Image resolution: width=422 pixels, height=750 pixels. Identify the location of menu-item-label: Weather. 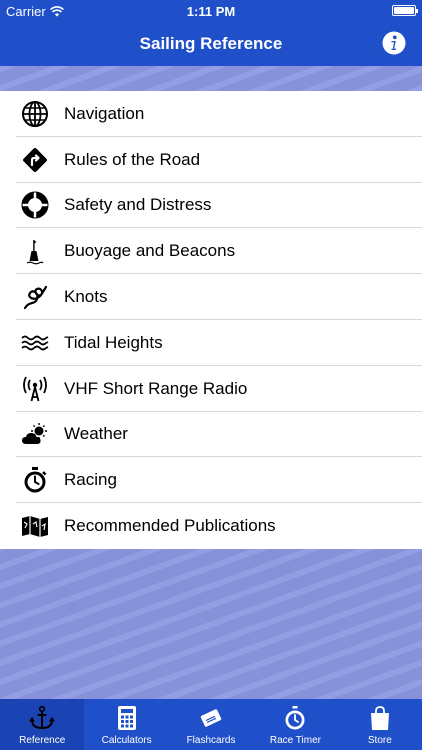
(96, 434).